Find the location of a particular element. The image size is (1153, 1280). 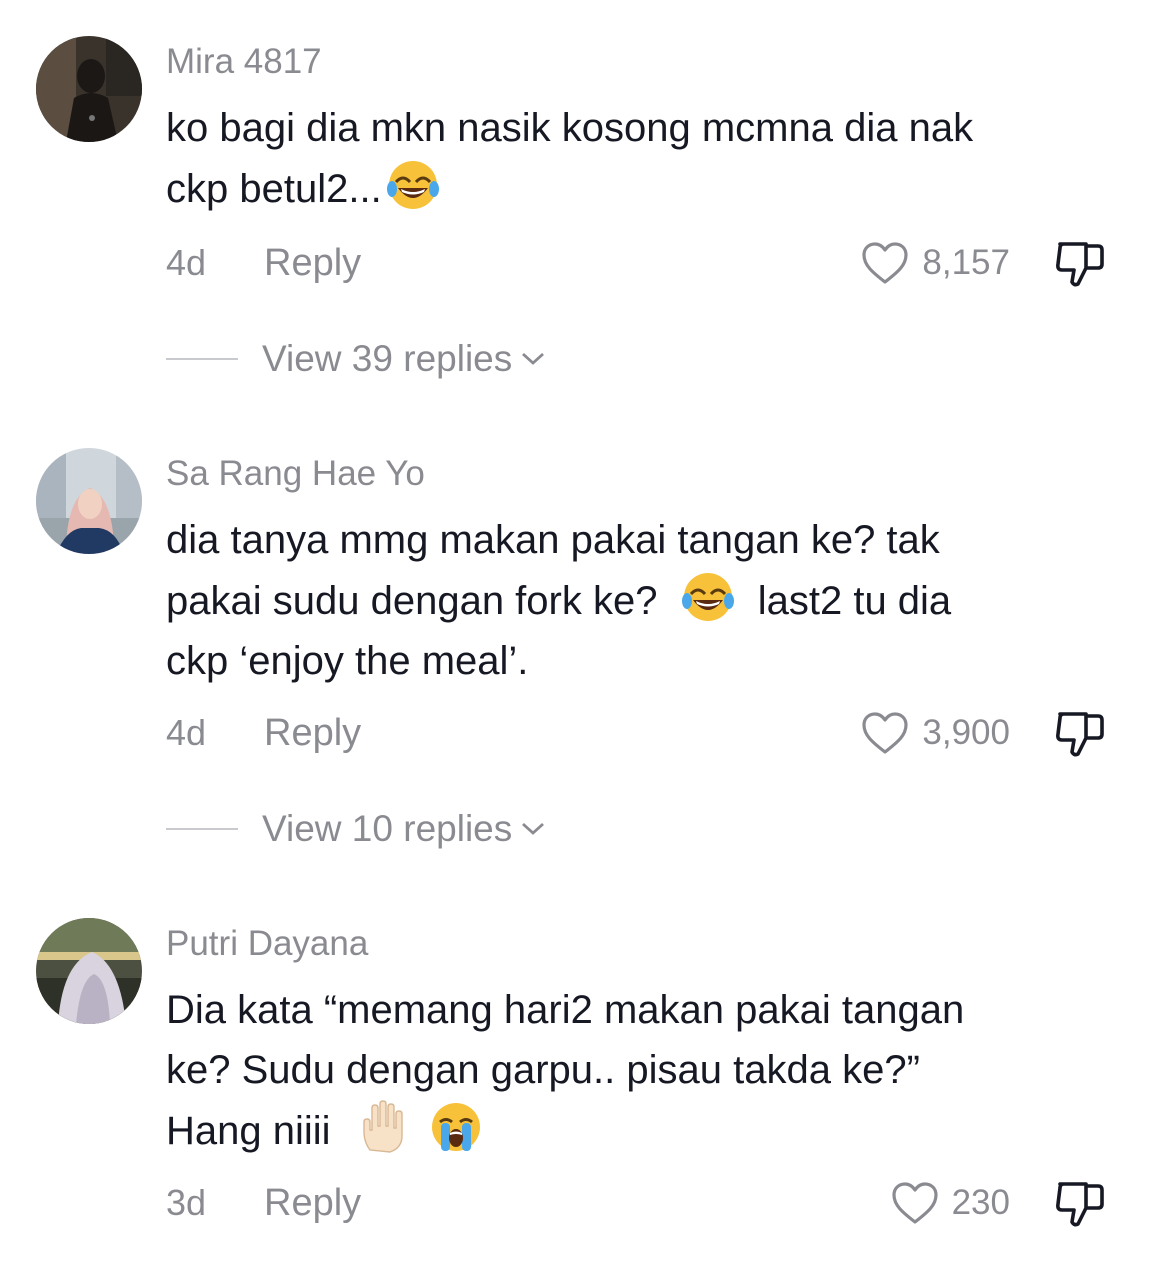

view-replies-button: View 39 replies is located at coordinates (357, 359).